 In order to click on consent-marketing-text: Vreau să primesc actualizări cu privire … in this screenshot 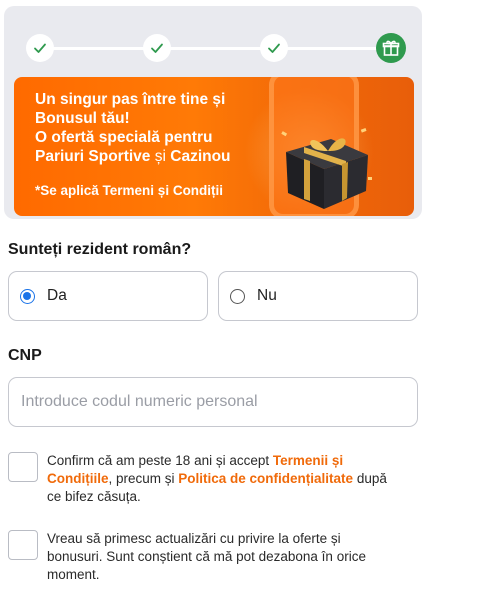, I will do `click(206, 556)`.